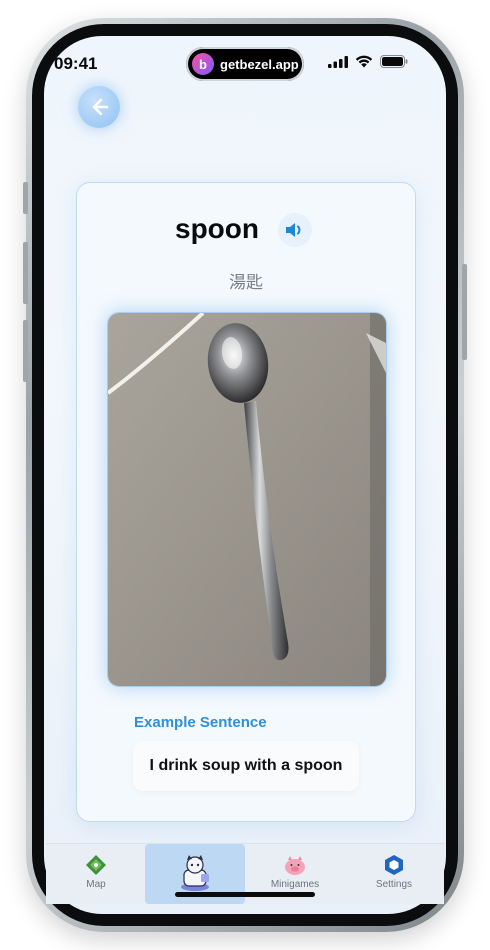 This screenshot has width=490, height=950. Describe the element at coordinates (217, 228) in the screenshot. I see `vocabulary-word: spoon` at that location.